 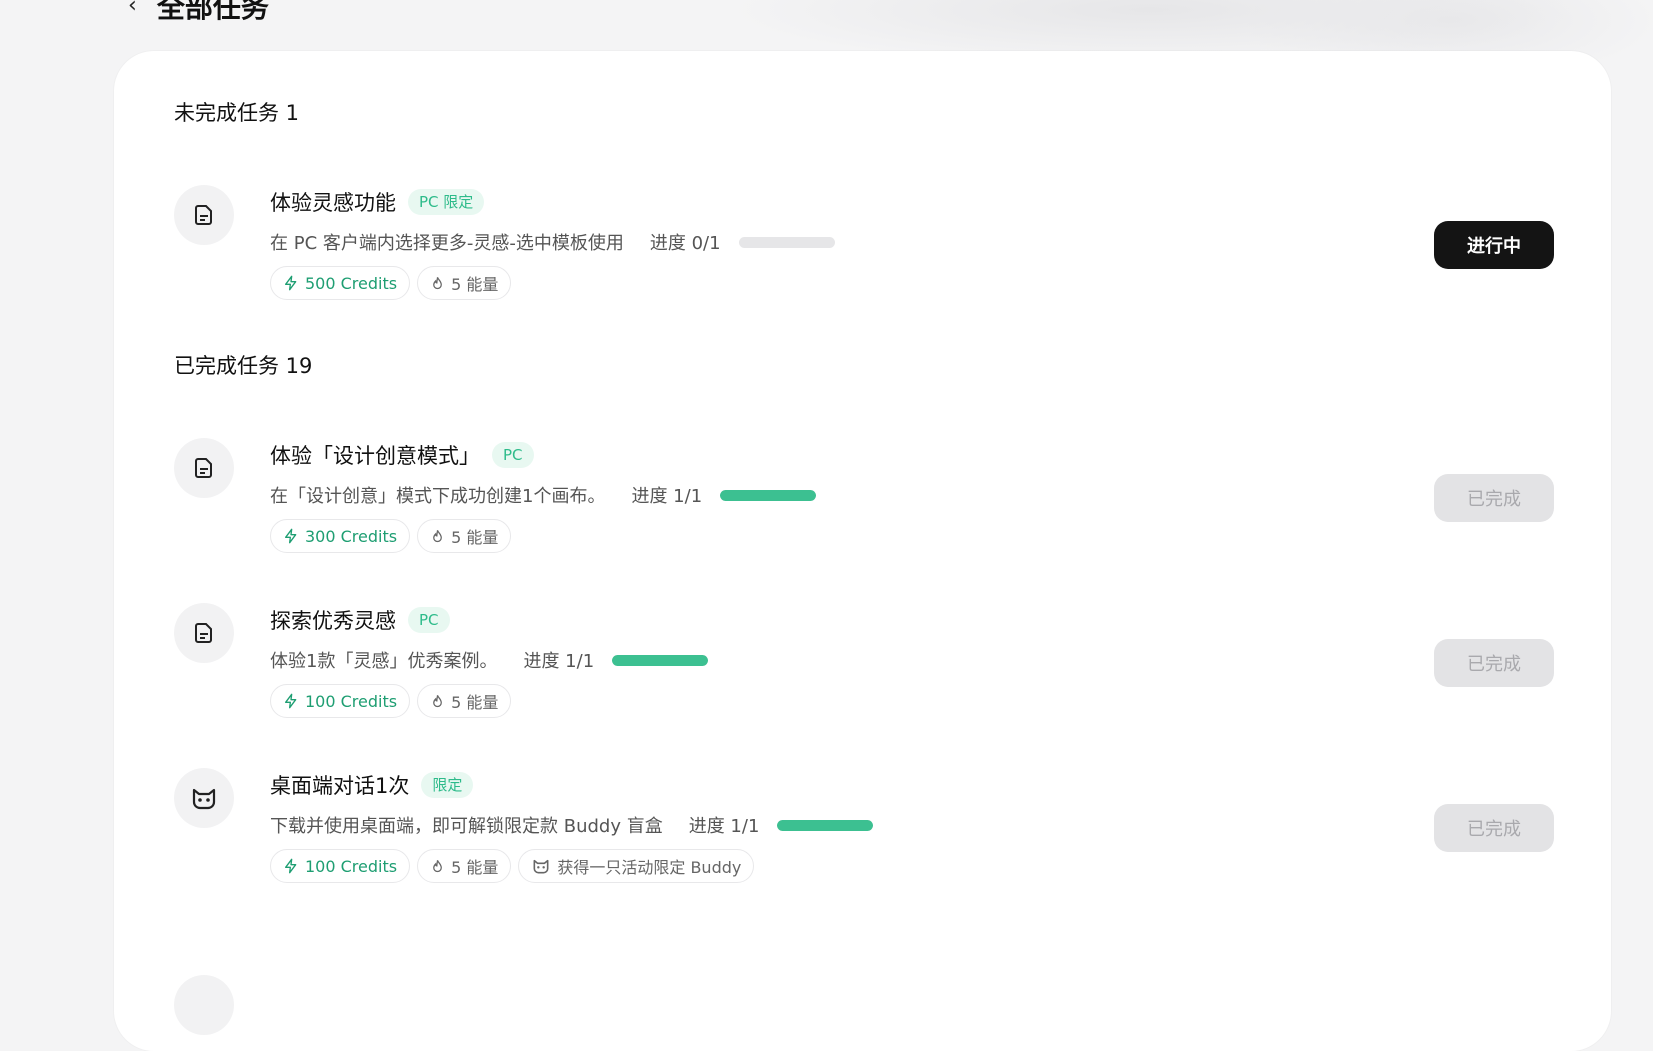 I want to click on task-tag: PC 限定, so click(x=446, y=202).